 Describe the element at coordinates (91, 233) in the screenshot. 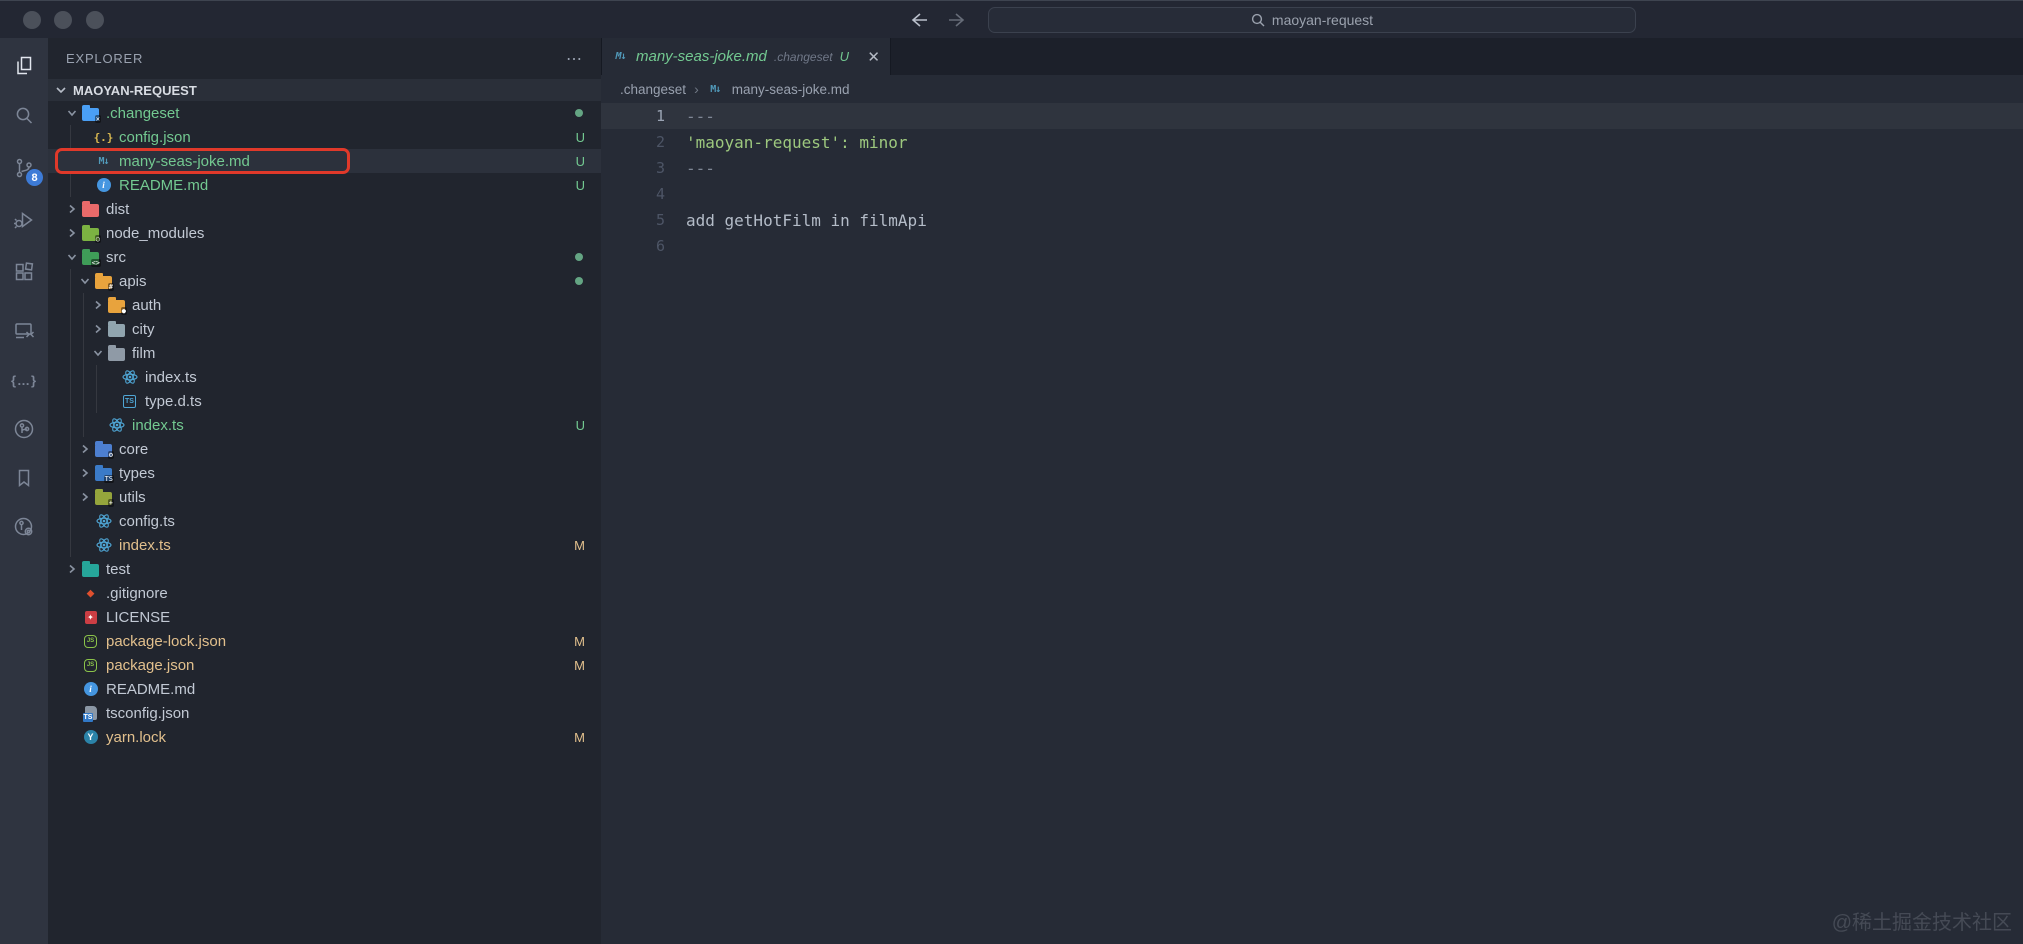

I see `node-modules-folder-icon: ○` at that location.